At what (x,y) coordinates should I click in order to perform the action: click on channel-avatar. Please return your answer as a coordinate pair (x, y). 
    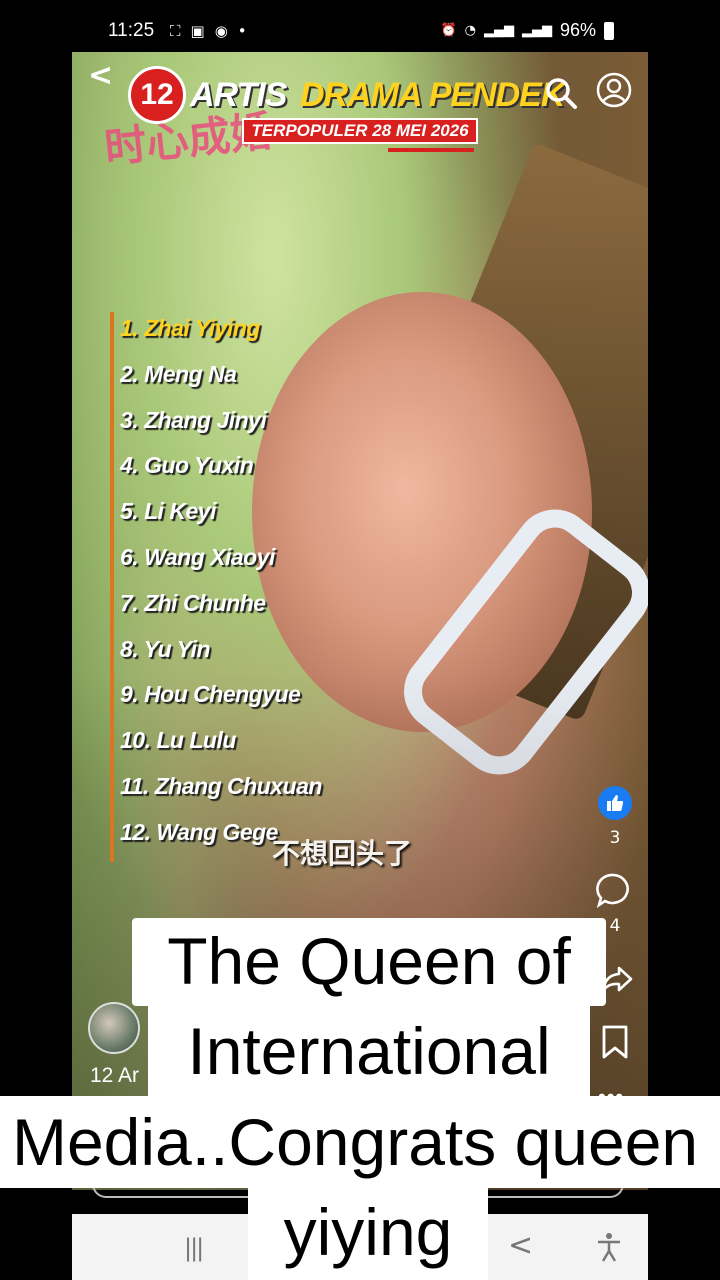
    Looking at the image, I should click on (114, 1028).